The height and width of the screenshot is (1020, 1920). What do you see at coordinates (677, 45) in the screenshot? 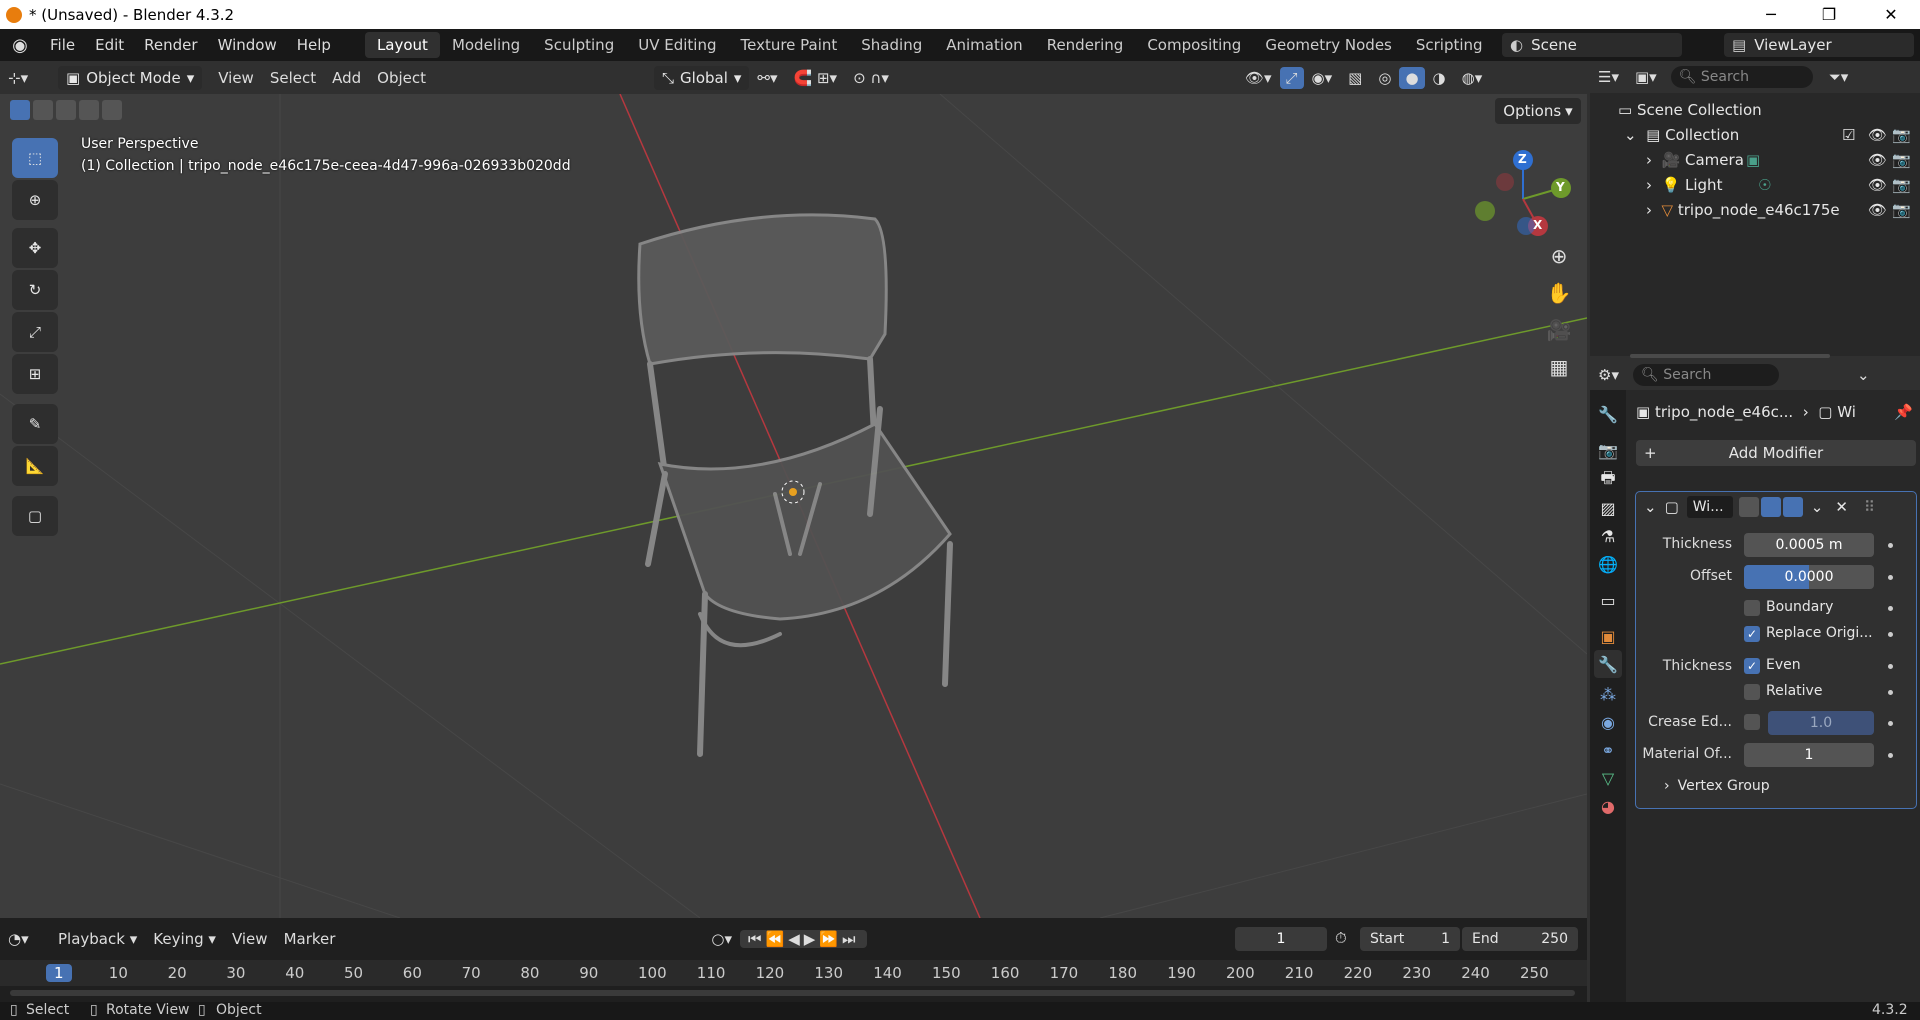
I see `tab-uv-editing: UV Editing` at bounding box center [677, 45].